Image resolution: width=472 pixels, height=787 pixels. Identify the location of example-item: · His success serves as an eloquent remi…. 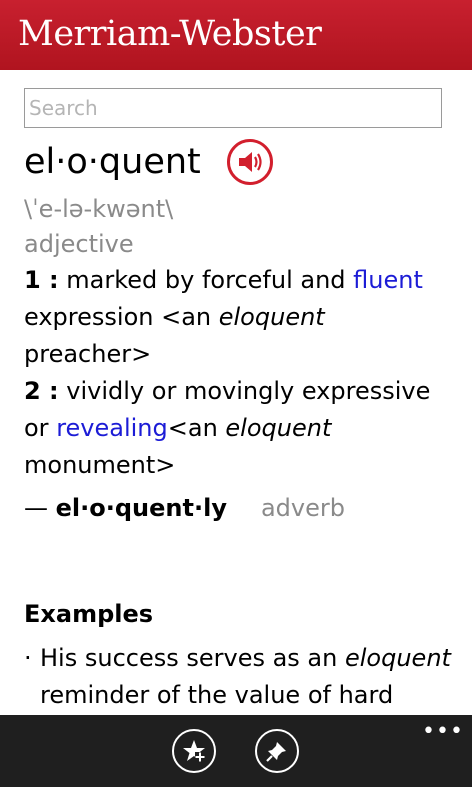
(244, 677).